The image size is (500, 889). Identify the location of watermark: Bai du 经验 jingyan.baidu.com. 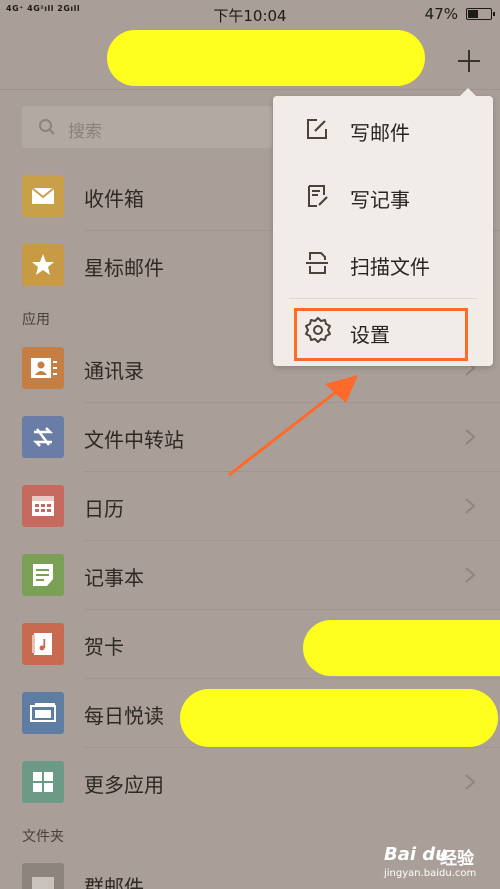
(440, 859).